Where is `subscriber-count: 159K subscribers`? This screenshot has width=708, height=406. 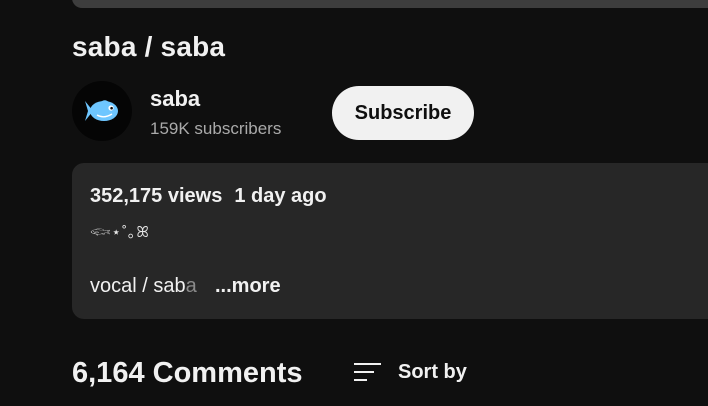 subscriber-count: 159K subscribers is located at coordinates (216, 128).